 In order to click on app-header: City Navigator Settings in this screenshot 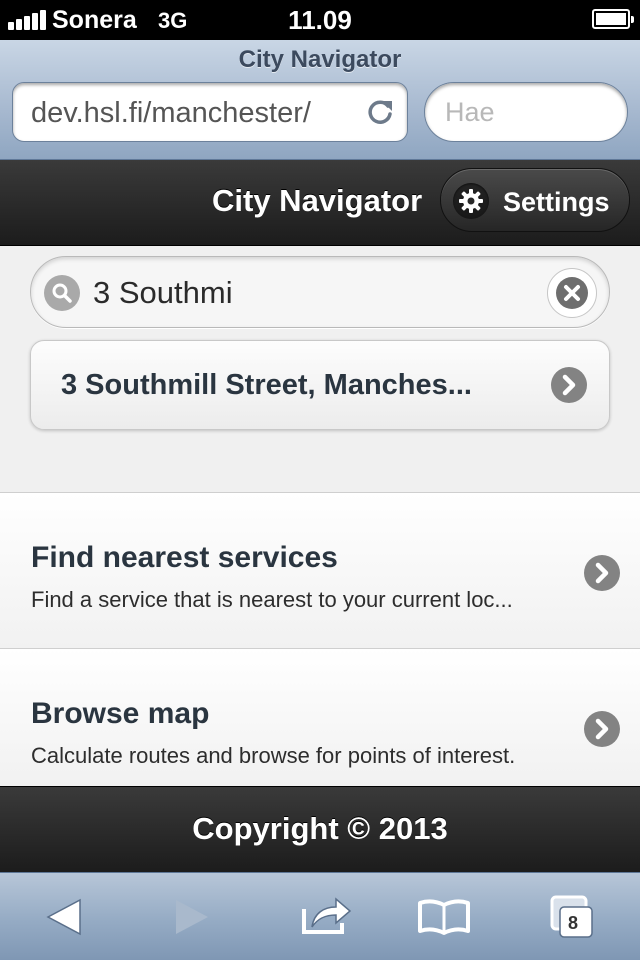, I will do `click(320, 203)`.